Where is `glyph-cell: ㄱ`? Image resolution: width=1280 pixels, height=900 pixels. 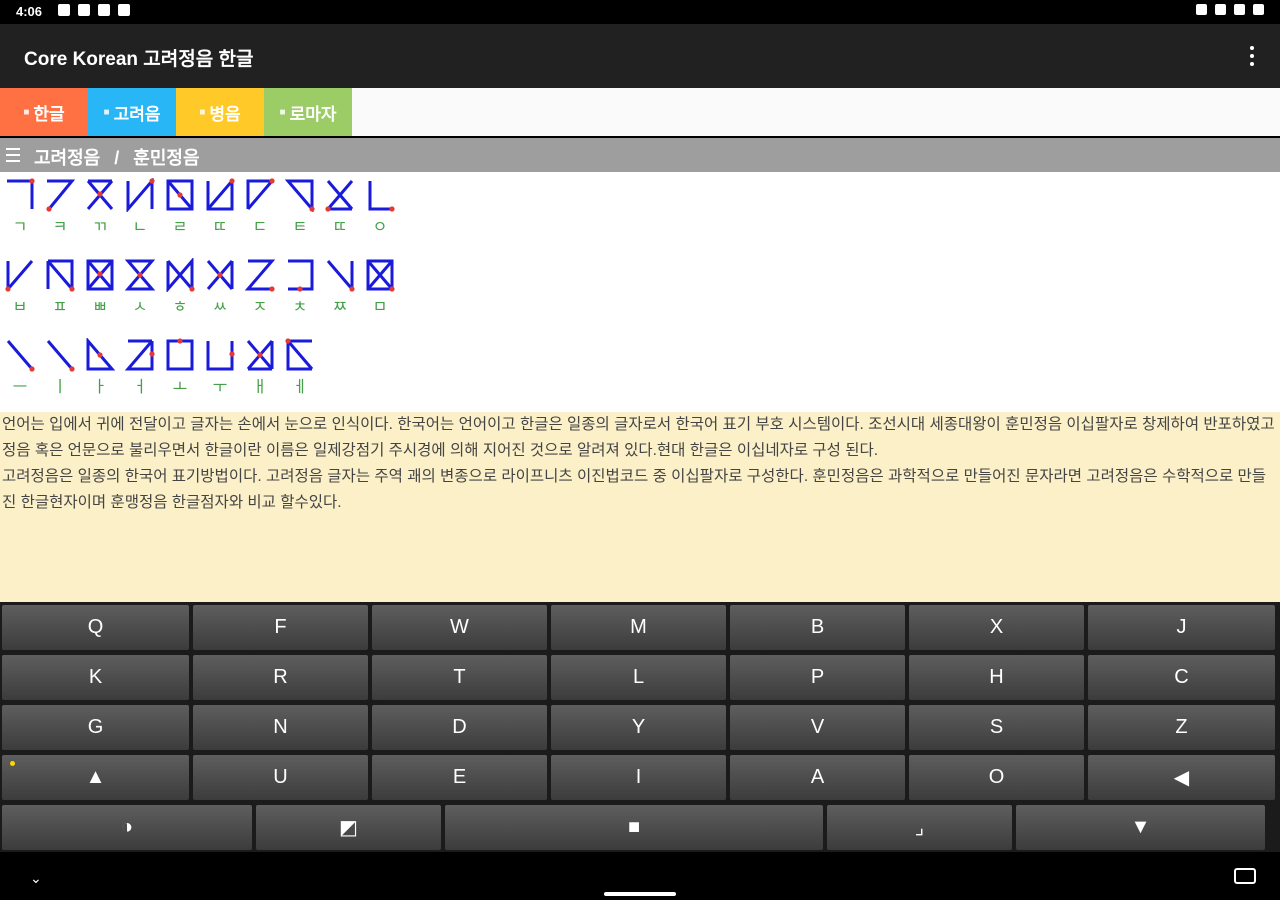 glyph-cell: ㄱ is located at coordinates (20, 208).